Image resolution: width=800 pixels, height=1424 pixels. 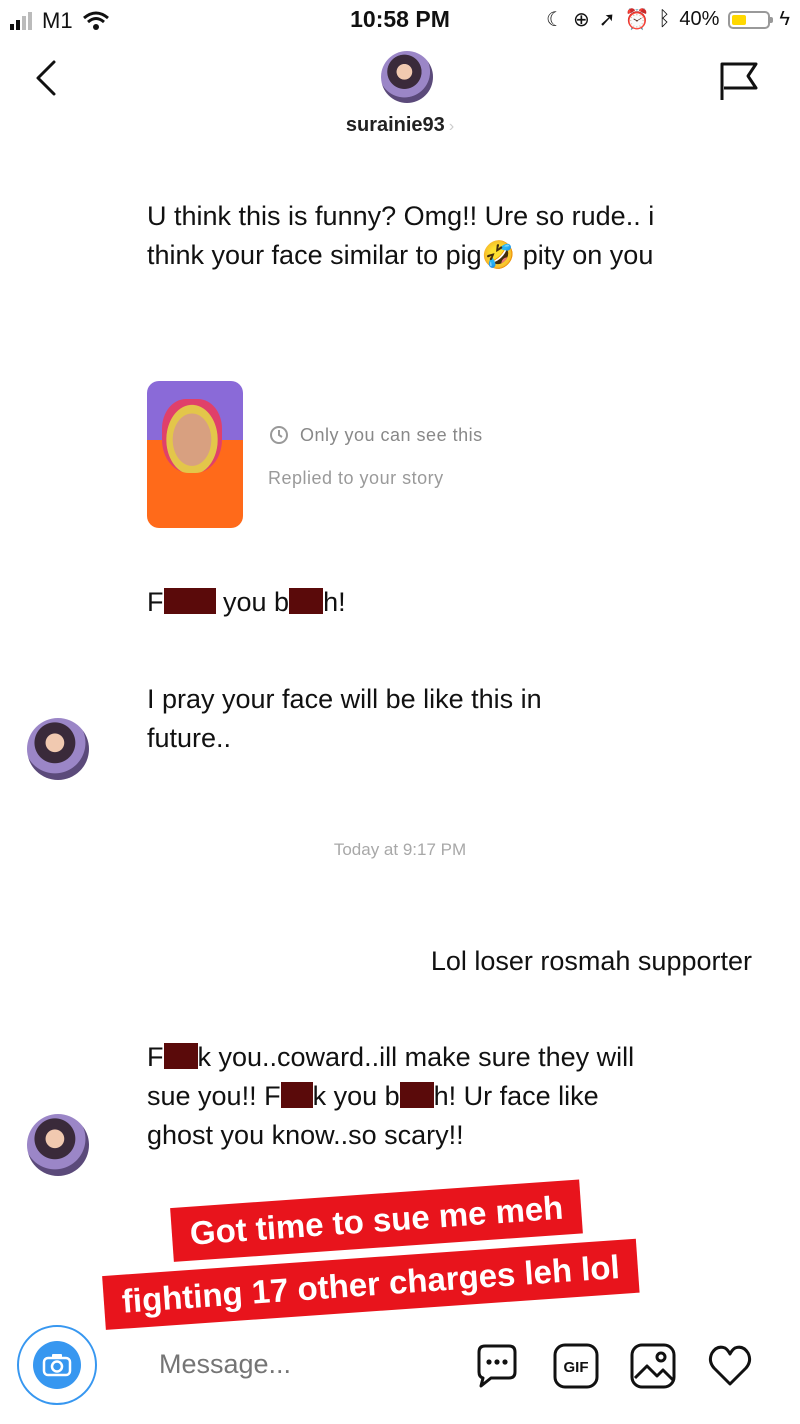 I want to click on story-thumbnail, so click(x=195, y=454).